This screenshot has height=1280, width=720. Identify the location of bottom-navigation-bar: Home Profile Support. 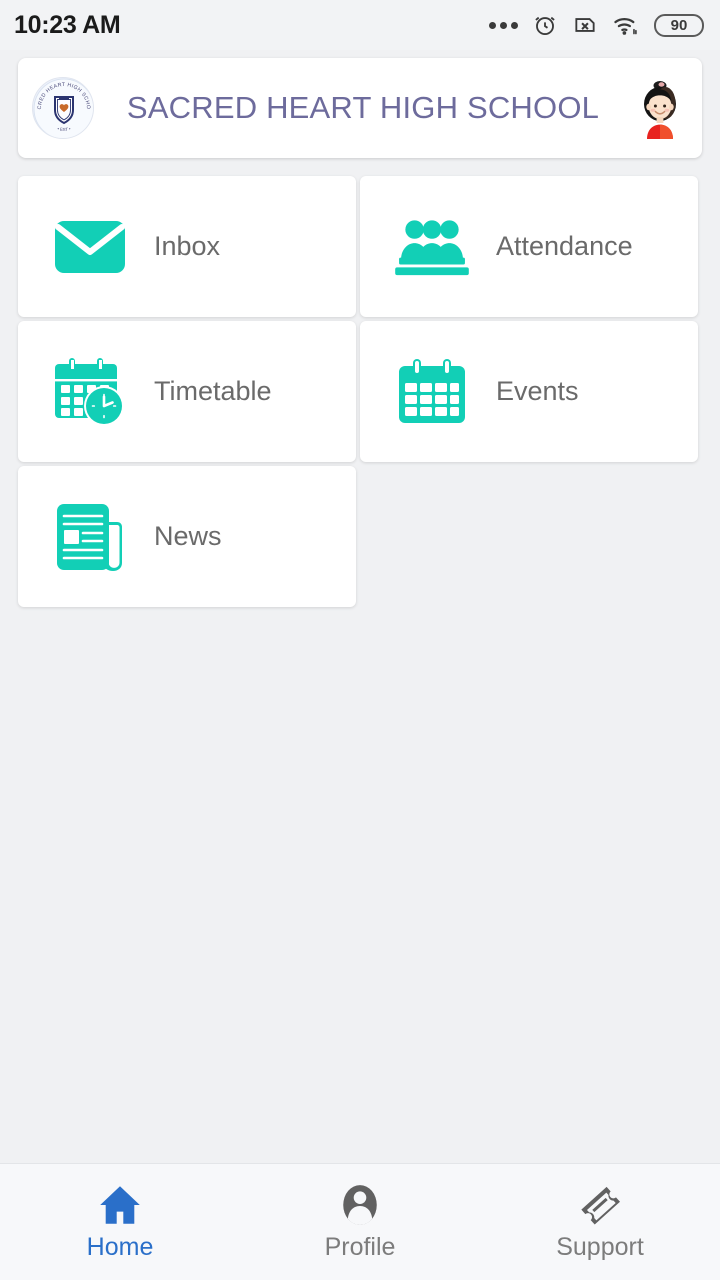
(360, 1221).